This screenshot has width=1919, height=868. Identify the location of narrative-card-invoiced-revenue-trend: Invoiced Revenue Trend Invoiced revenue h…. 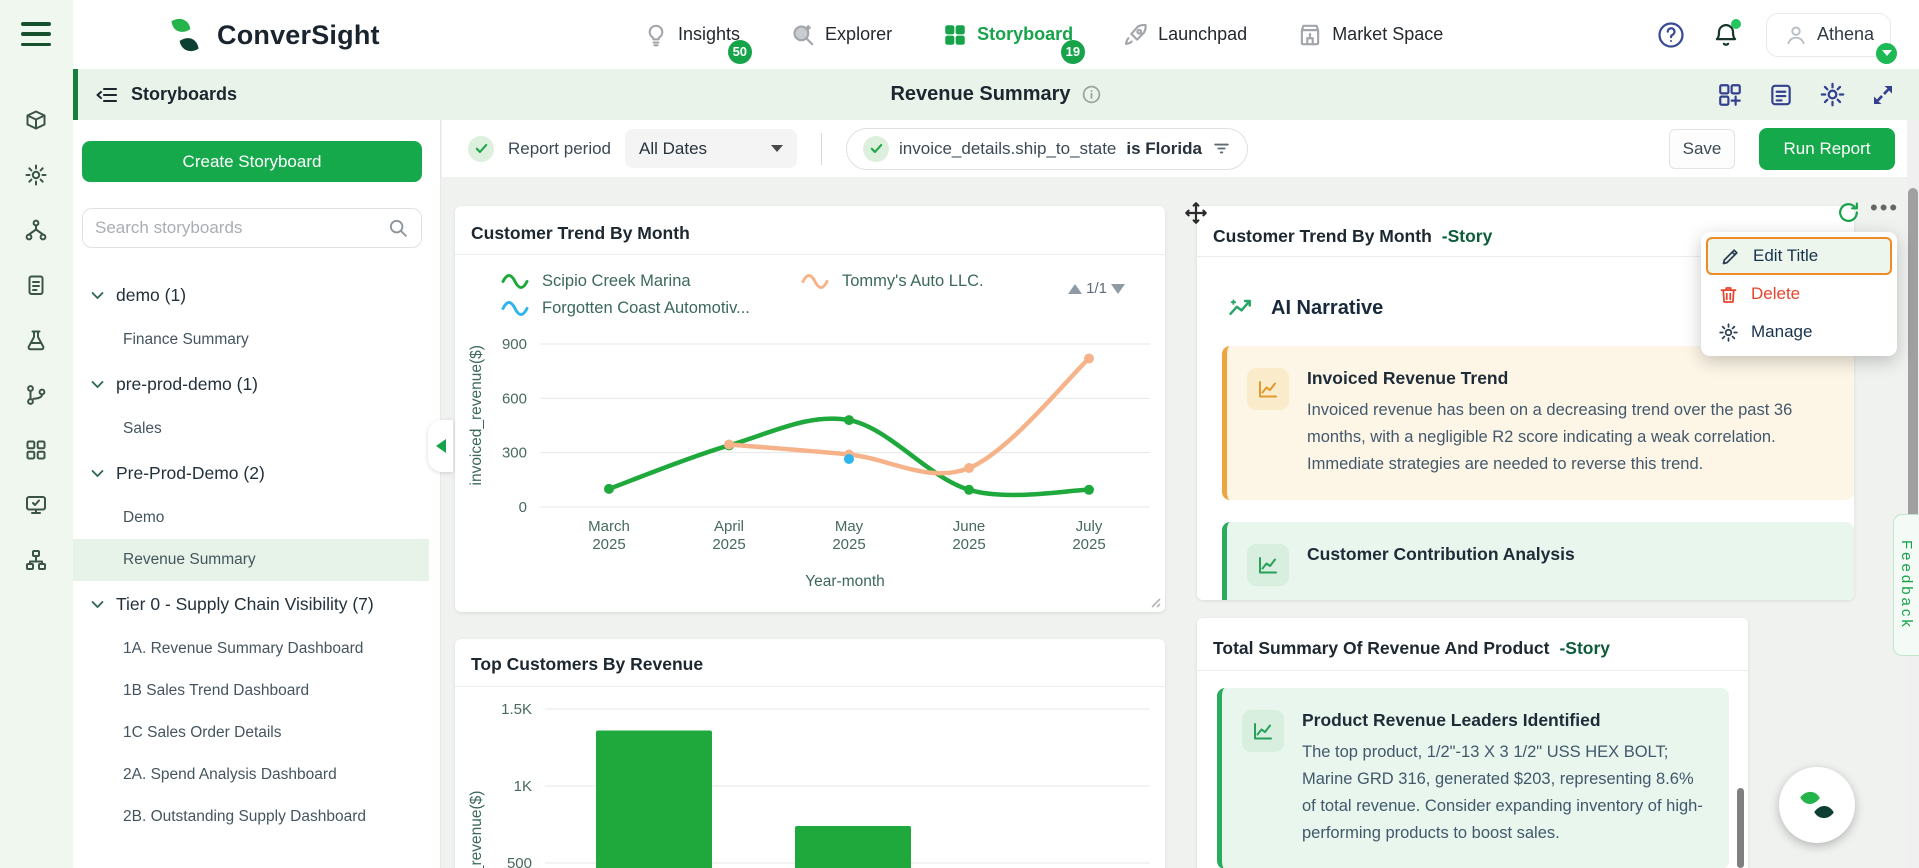
(1538, 423).